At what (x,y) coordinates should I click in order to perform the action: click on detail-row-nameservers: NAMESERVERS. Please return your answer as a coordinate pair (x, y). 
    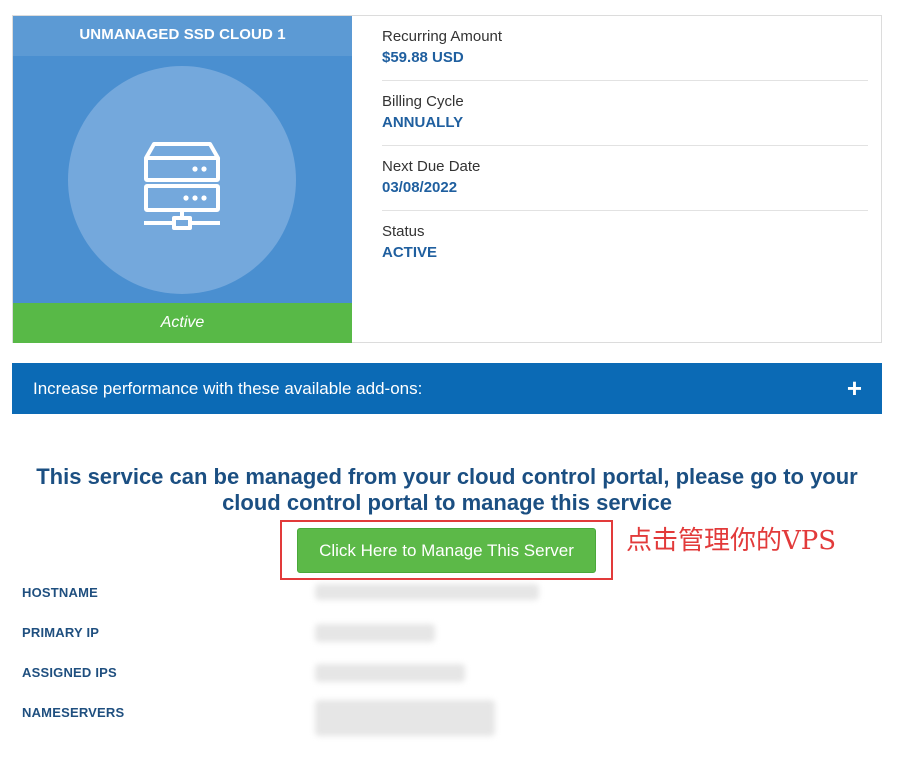
    Looking at the image, I should click on (302, 721).